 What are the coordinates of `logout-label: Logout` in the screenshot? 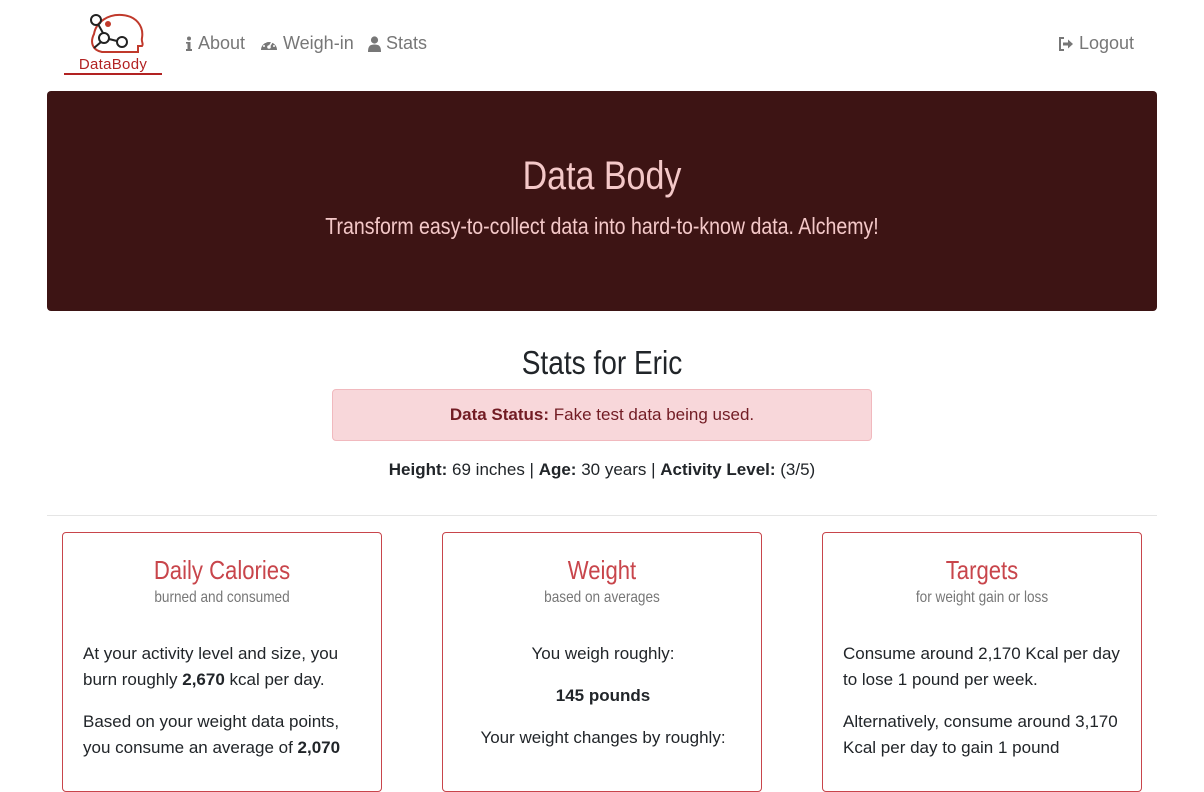 It's located at (1107, 43).